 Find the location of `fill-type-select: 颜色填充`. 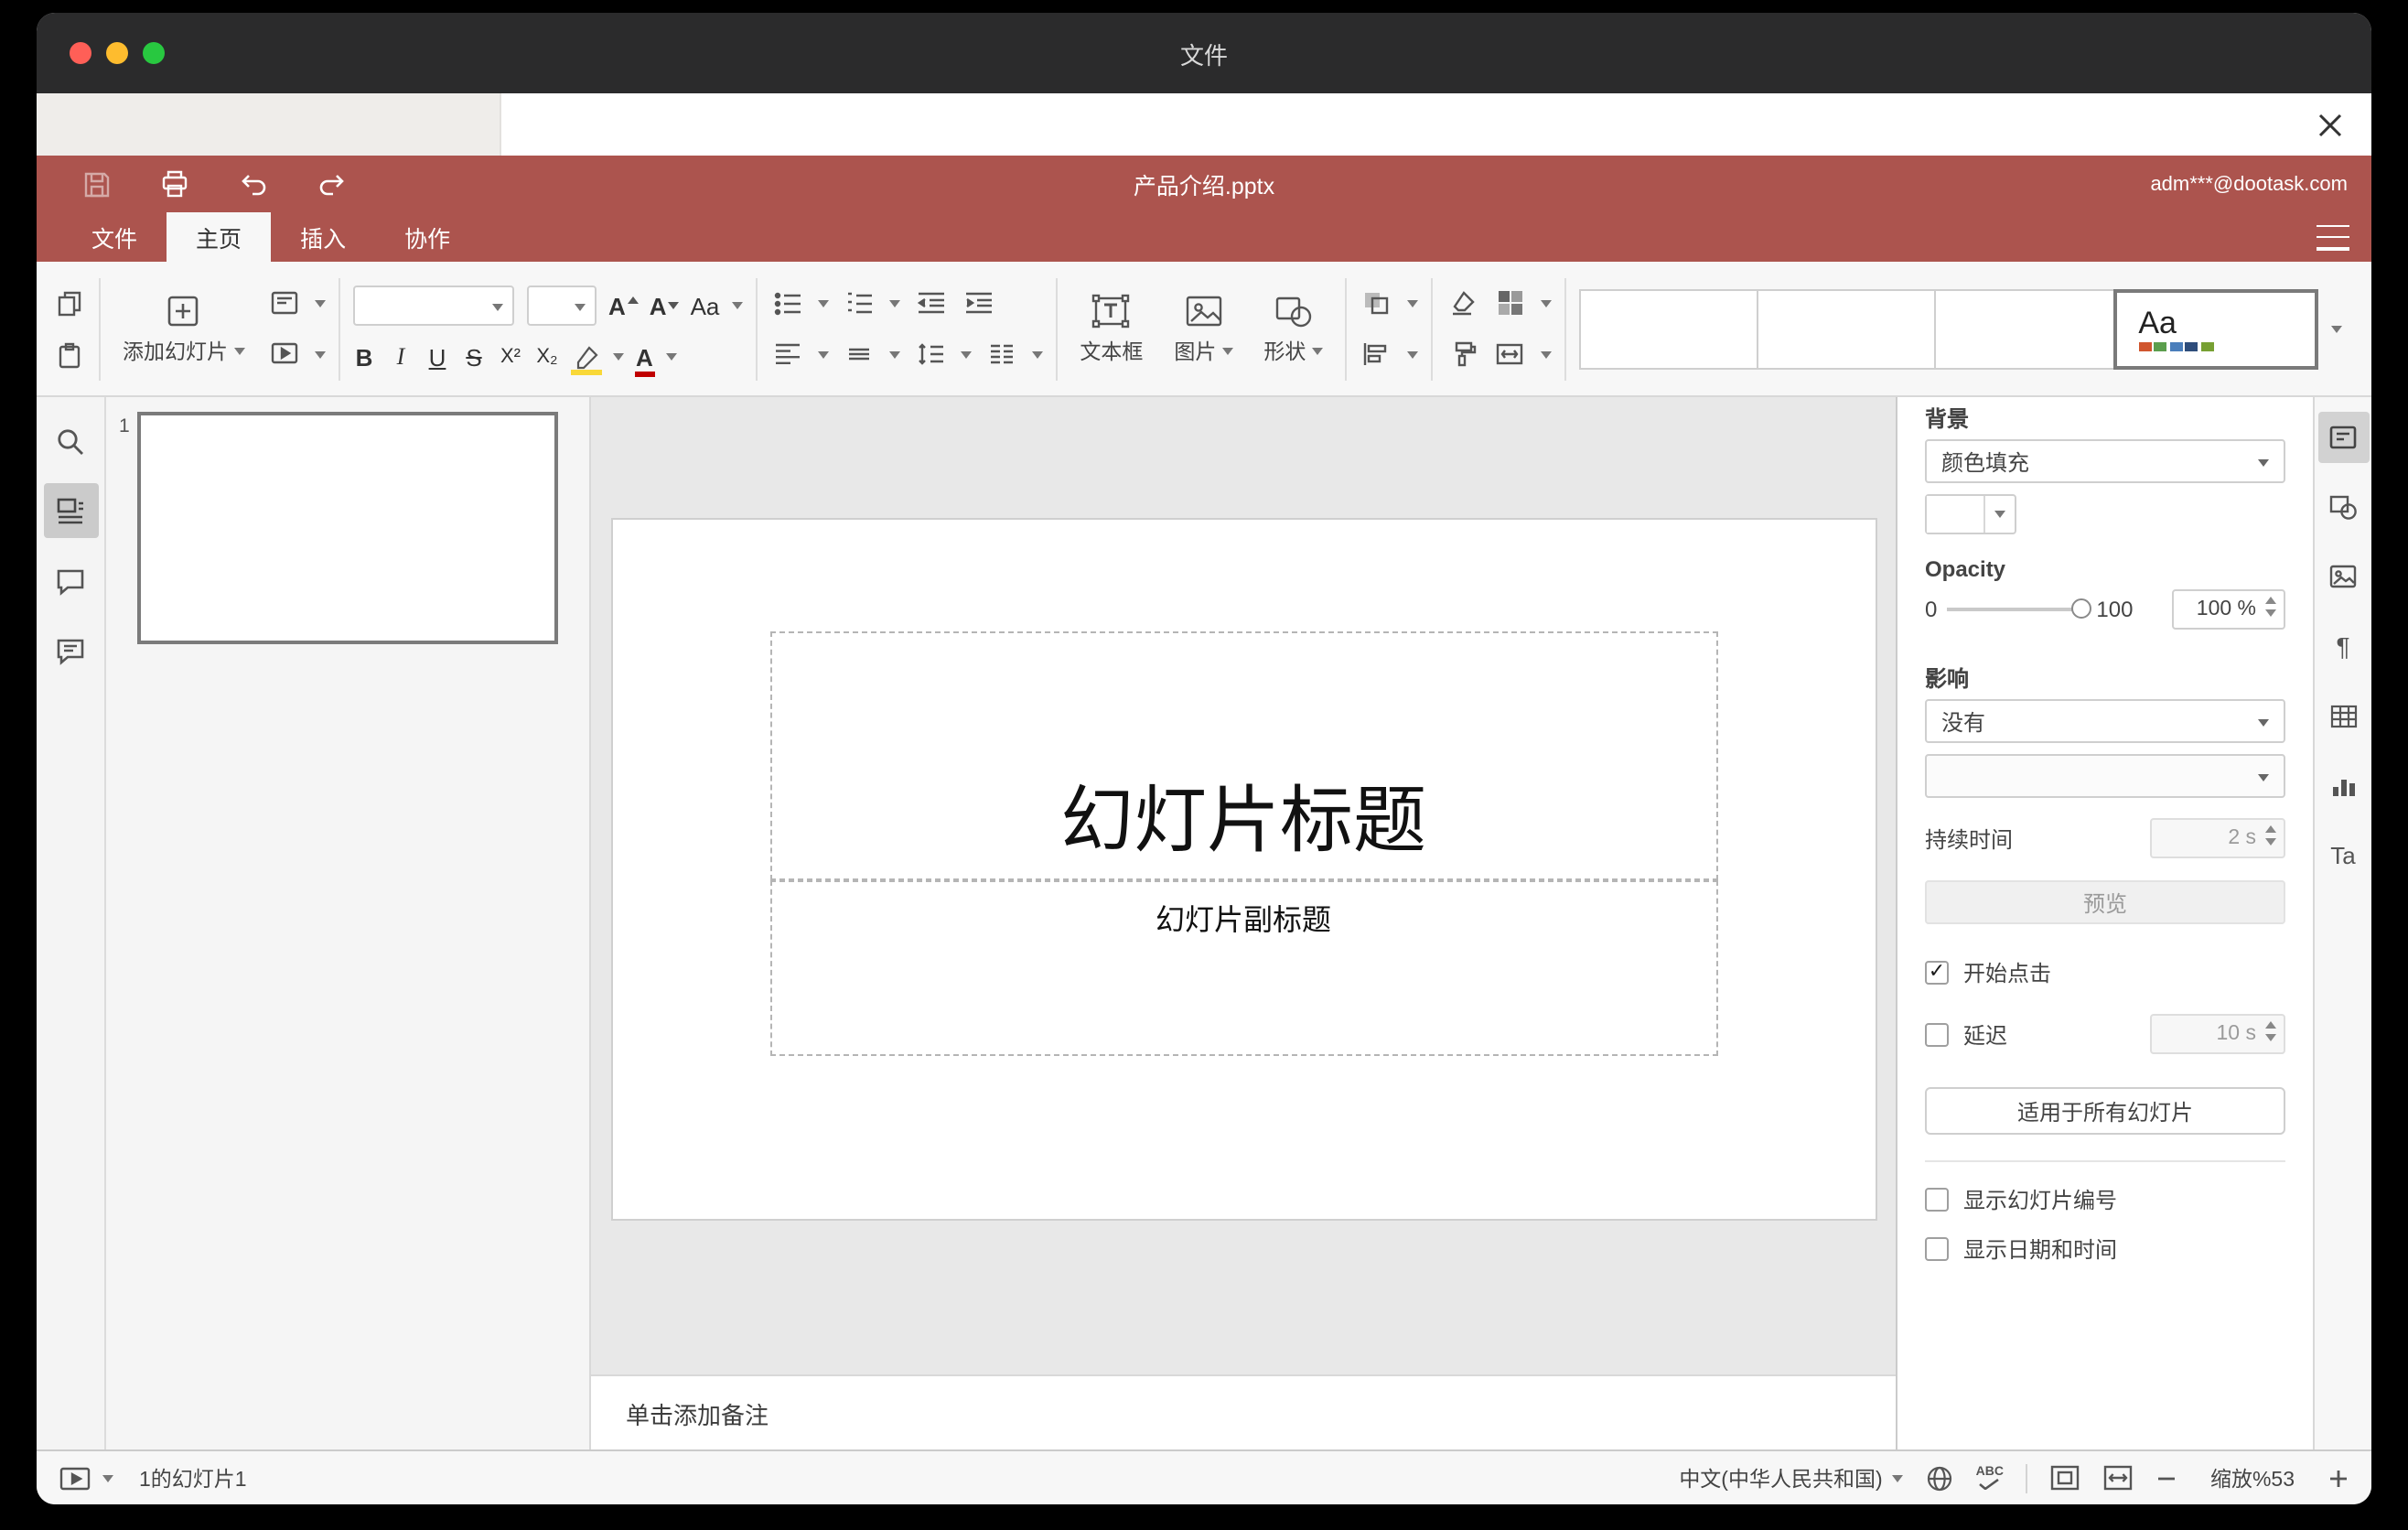

fill-type-select: 颜色填充 is located at coordinates (2105, 461).